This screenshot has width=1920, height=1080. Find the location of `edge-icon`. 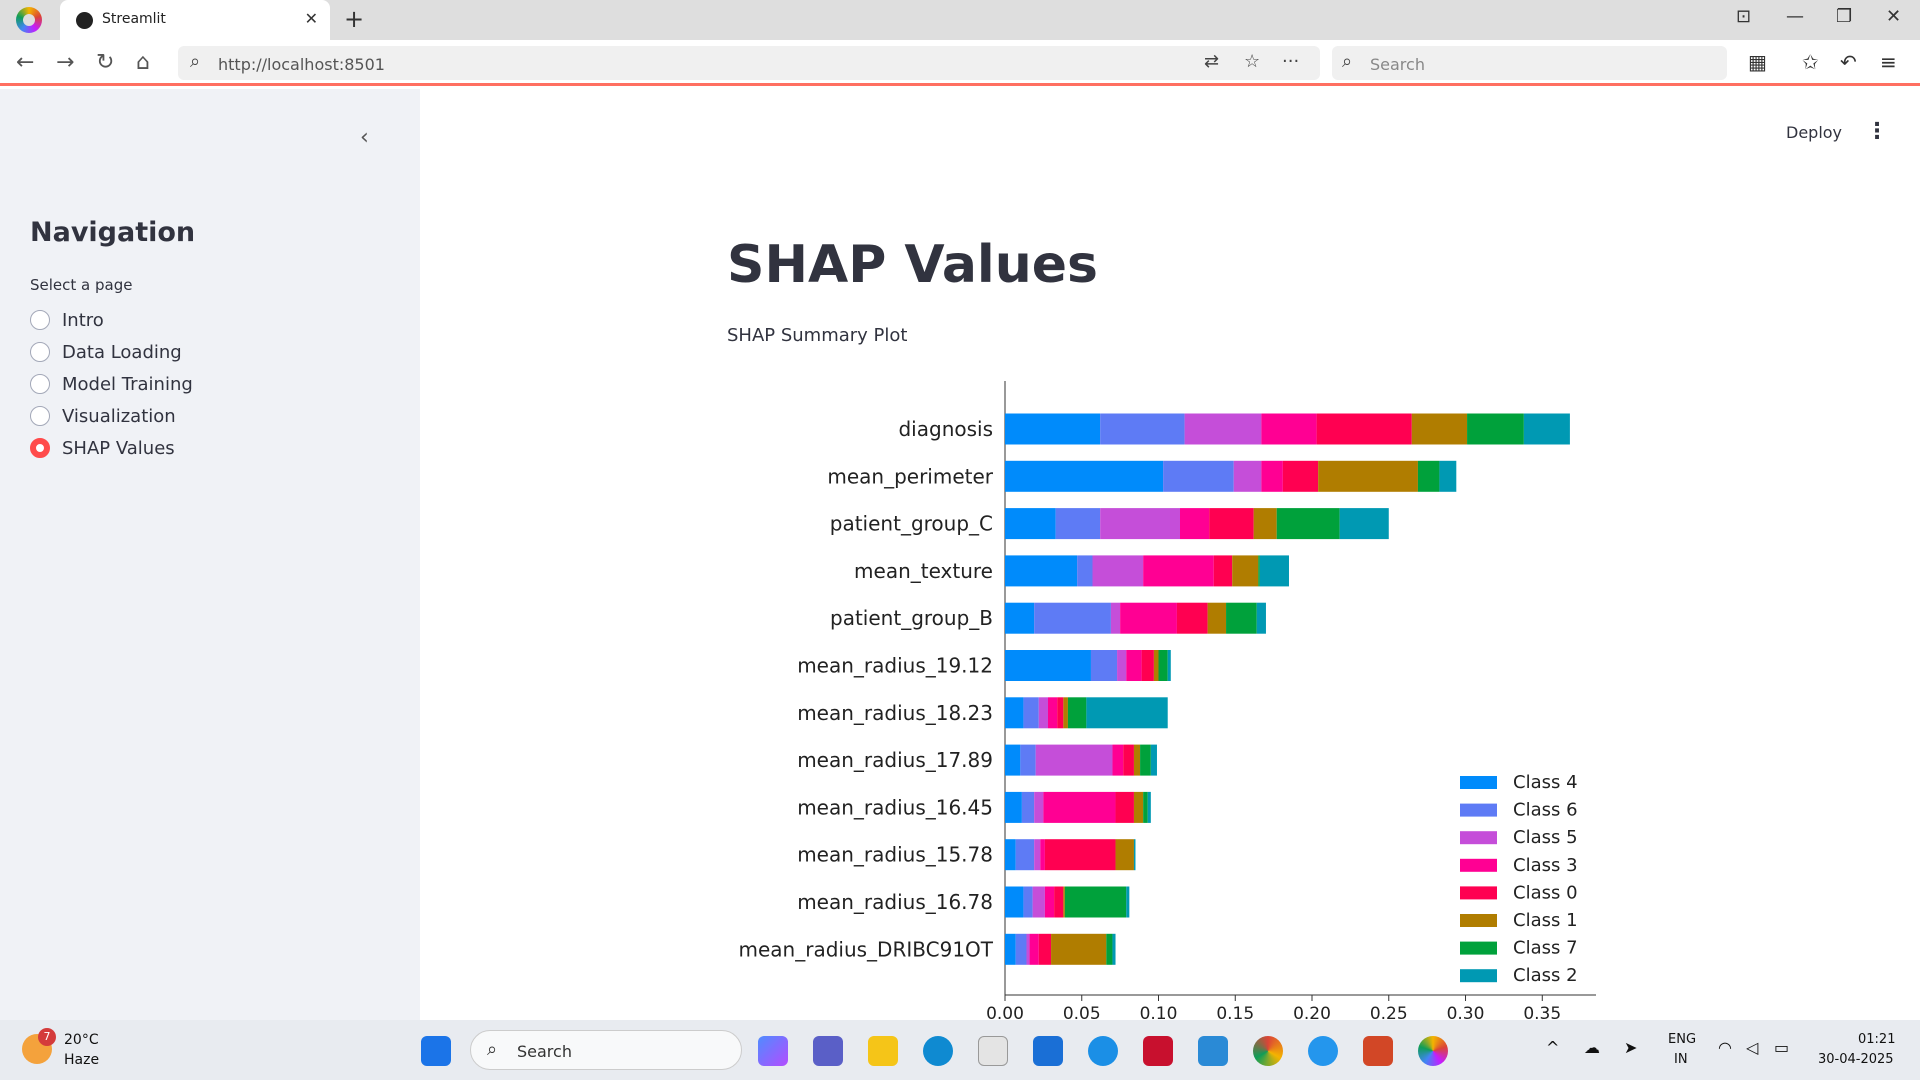

edge-icon is located at coordinates (938, 1051).